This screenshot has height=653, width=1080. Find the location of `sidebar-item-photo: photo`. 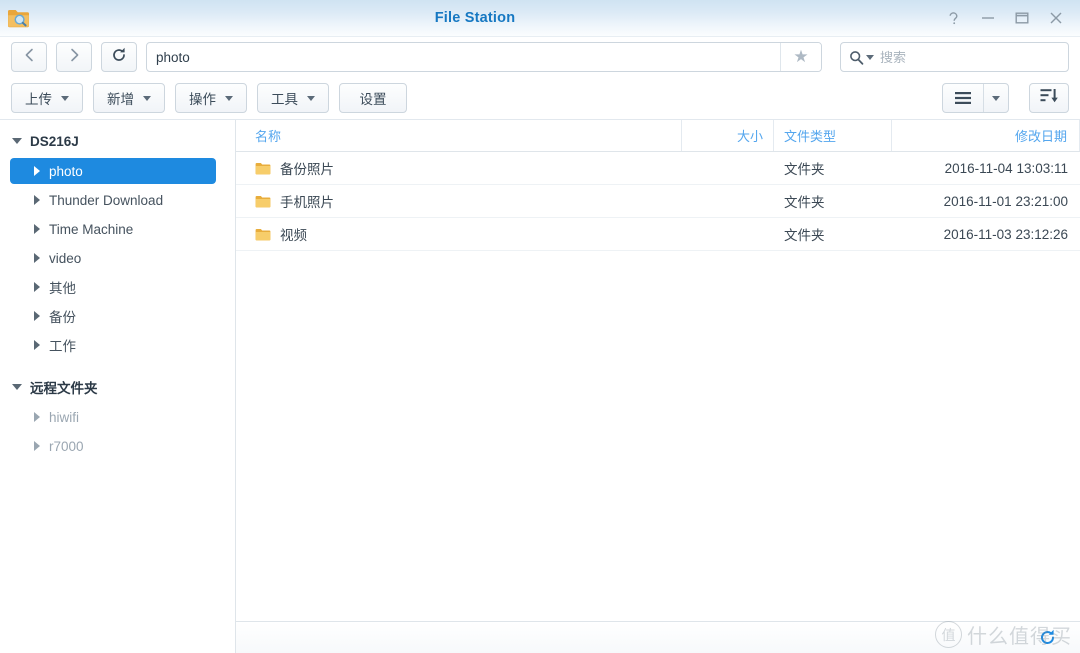

sidebar-item-photo: photo is located at coordinates (113, 171).